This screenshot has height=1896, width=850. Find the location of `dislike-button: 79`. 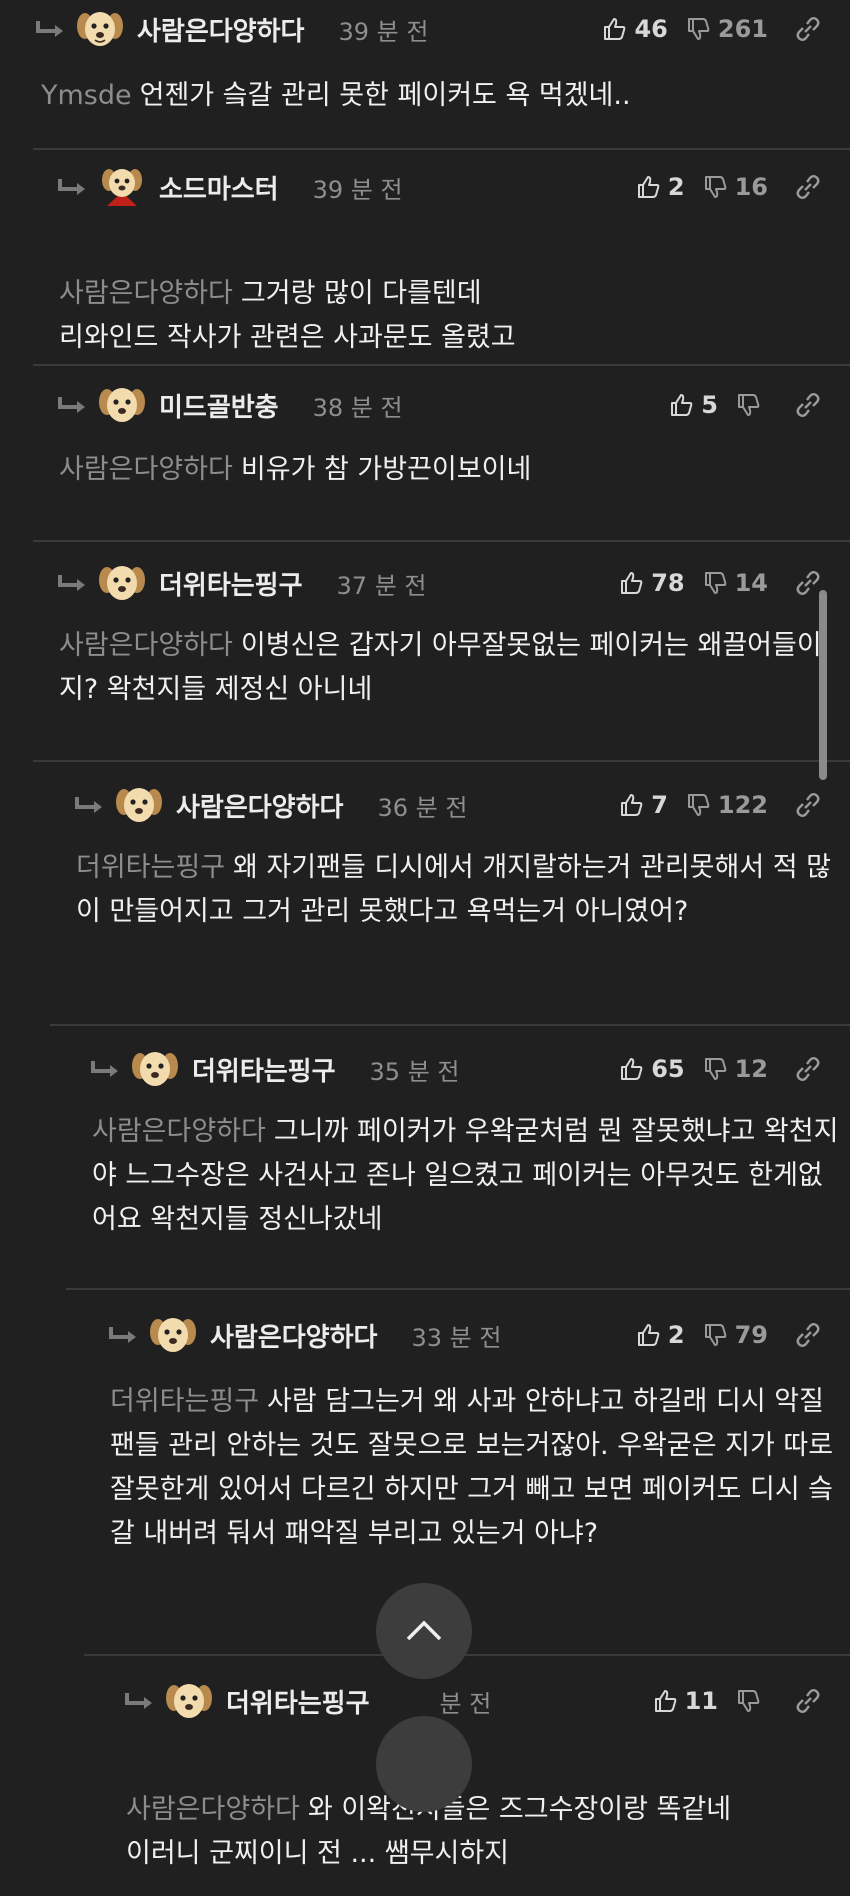

dislike-button: 79 is located at coordinates (735, 1335).